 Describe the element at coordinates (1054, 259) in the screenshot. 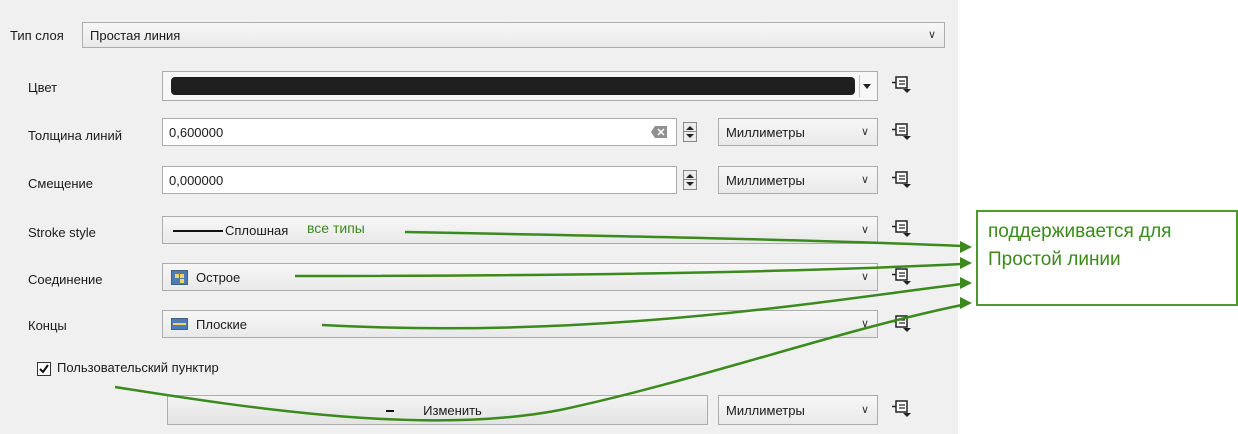

I see `callout-line-2: Простой линии` at that location.